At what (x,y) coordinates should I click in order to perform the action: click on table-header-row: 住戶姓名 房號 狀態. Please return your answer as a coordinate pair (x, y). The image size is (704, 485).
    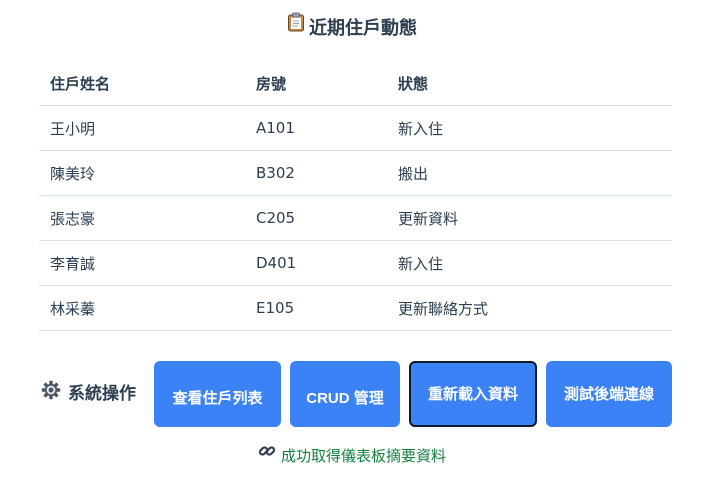
    Looking at the image, I should click on (355, 83).